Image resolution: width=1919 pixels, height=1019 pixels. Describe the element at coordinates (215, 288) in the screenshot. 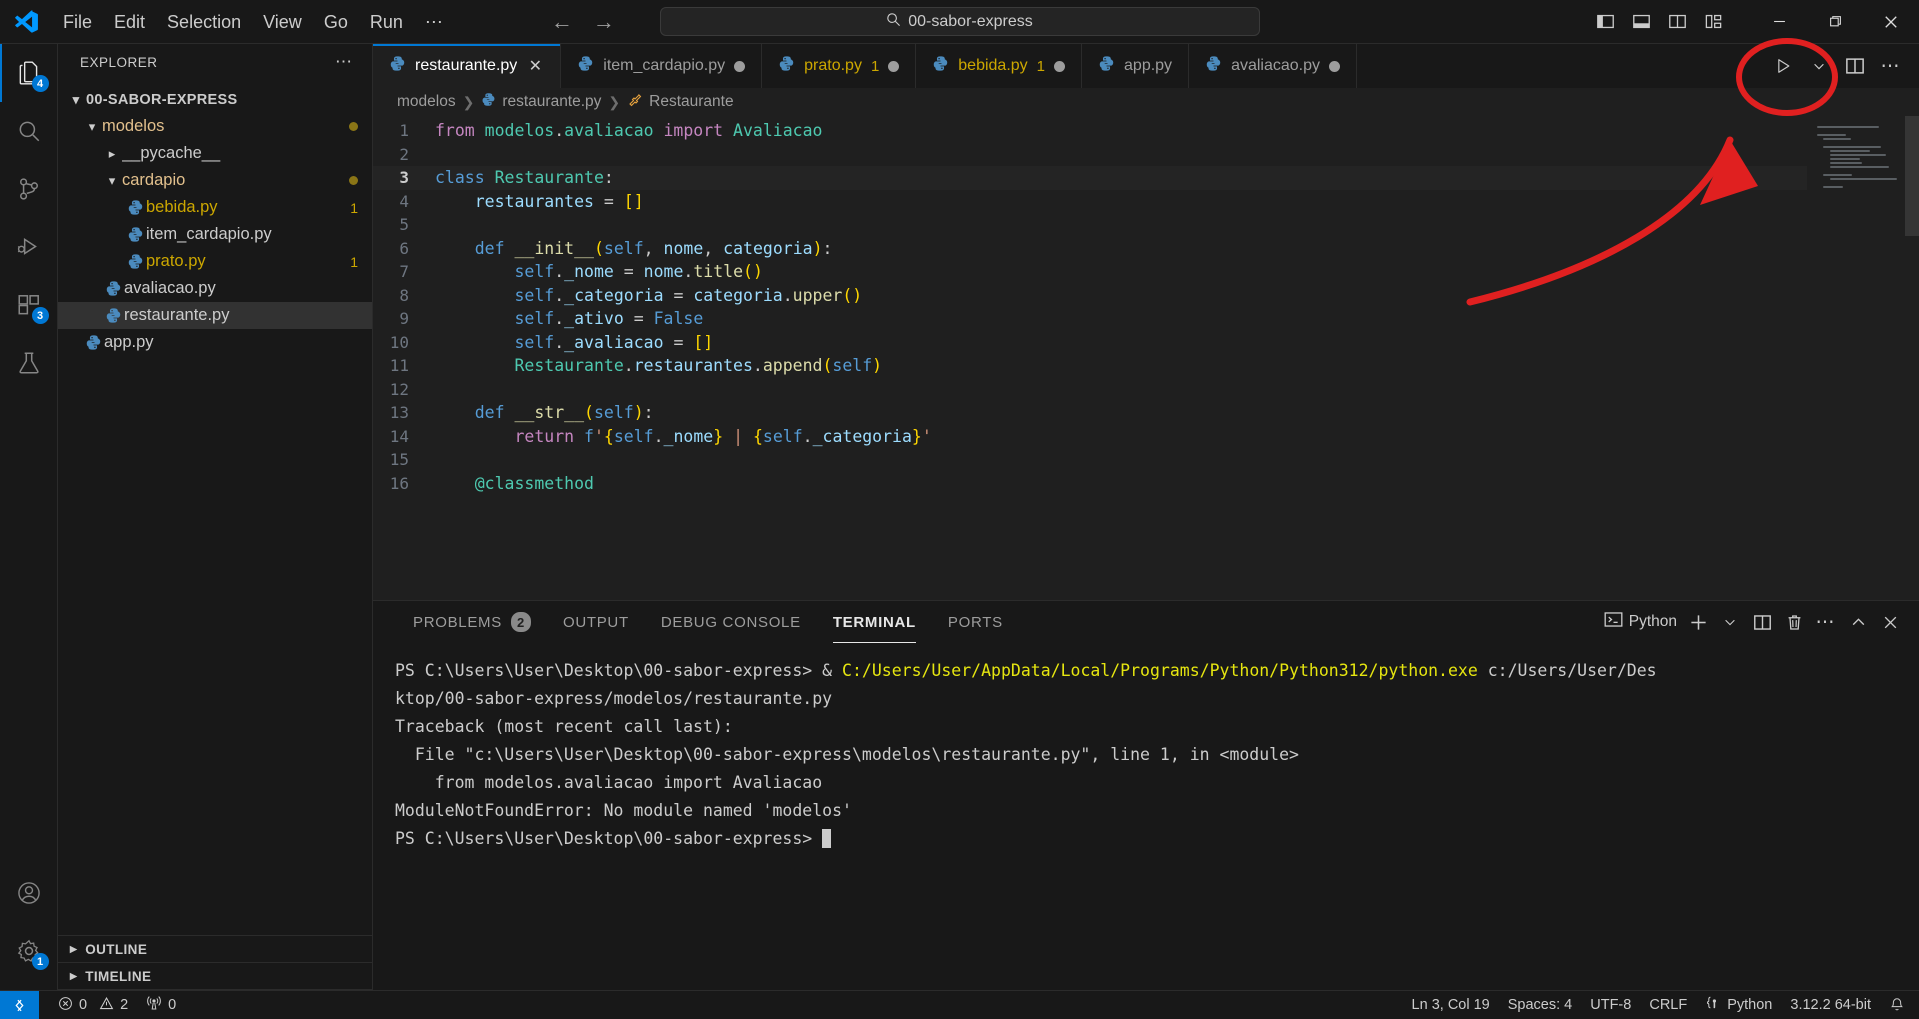

I see `tree-item-avaliacao-py: avaliacao.py` at that location.